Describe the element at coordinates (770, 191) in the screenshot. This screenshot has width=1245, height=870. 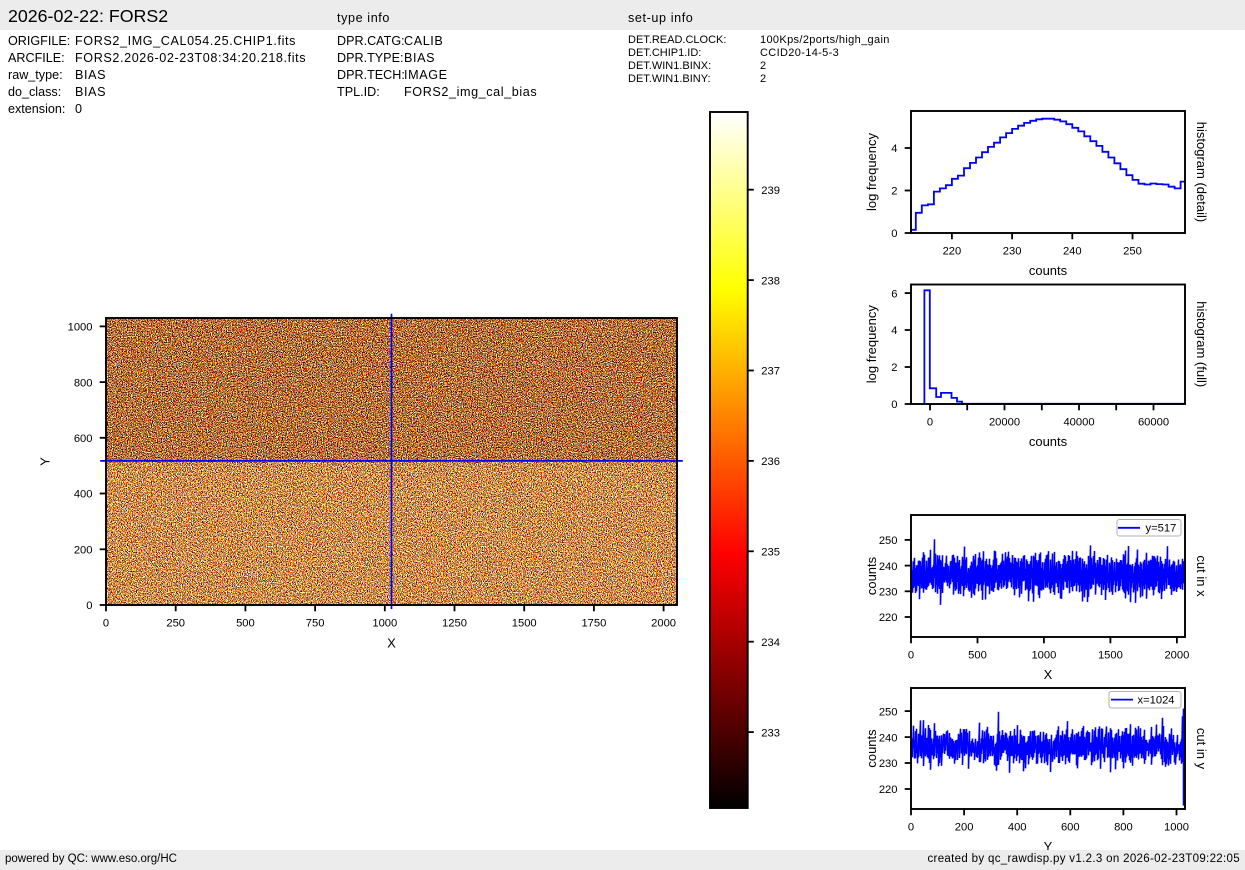
I see `svg-text: 239` at that location.